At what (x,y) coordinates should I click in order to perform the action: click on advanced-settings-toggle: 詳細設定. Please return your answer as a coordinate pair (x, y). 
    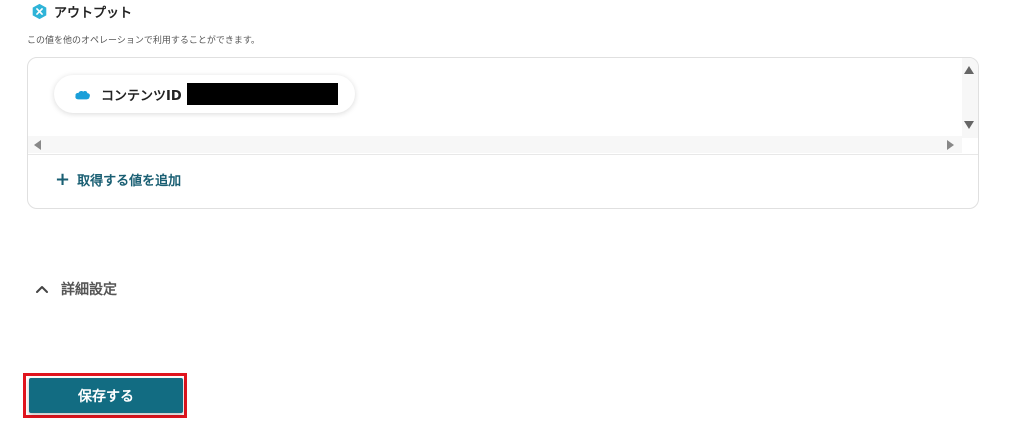
    Looking at the image, I should click on (76, 289).